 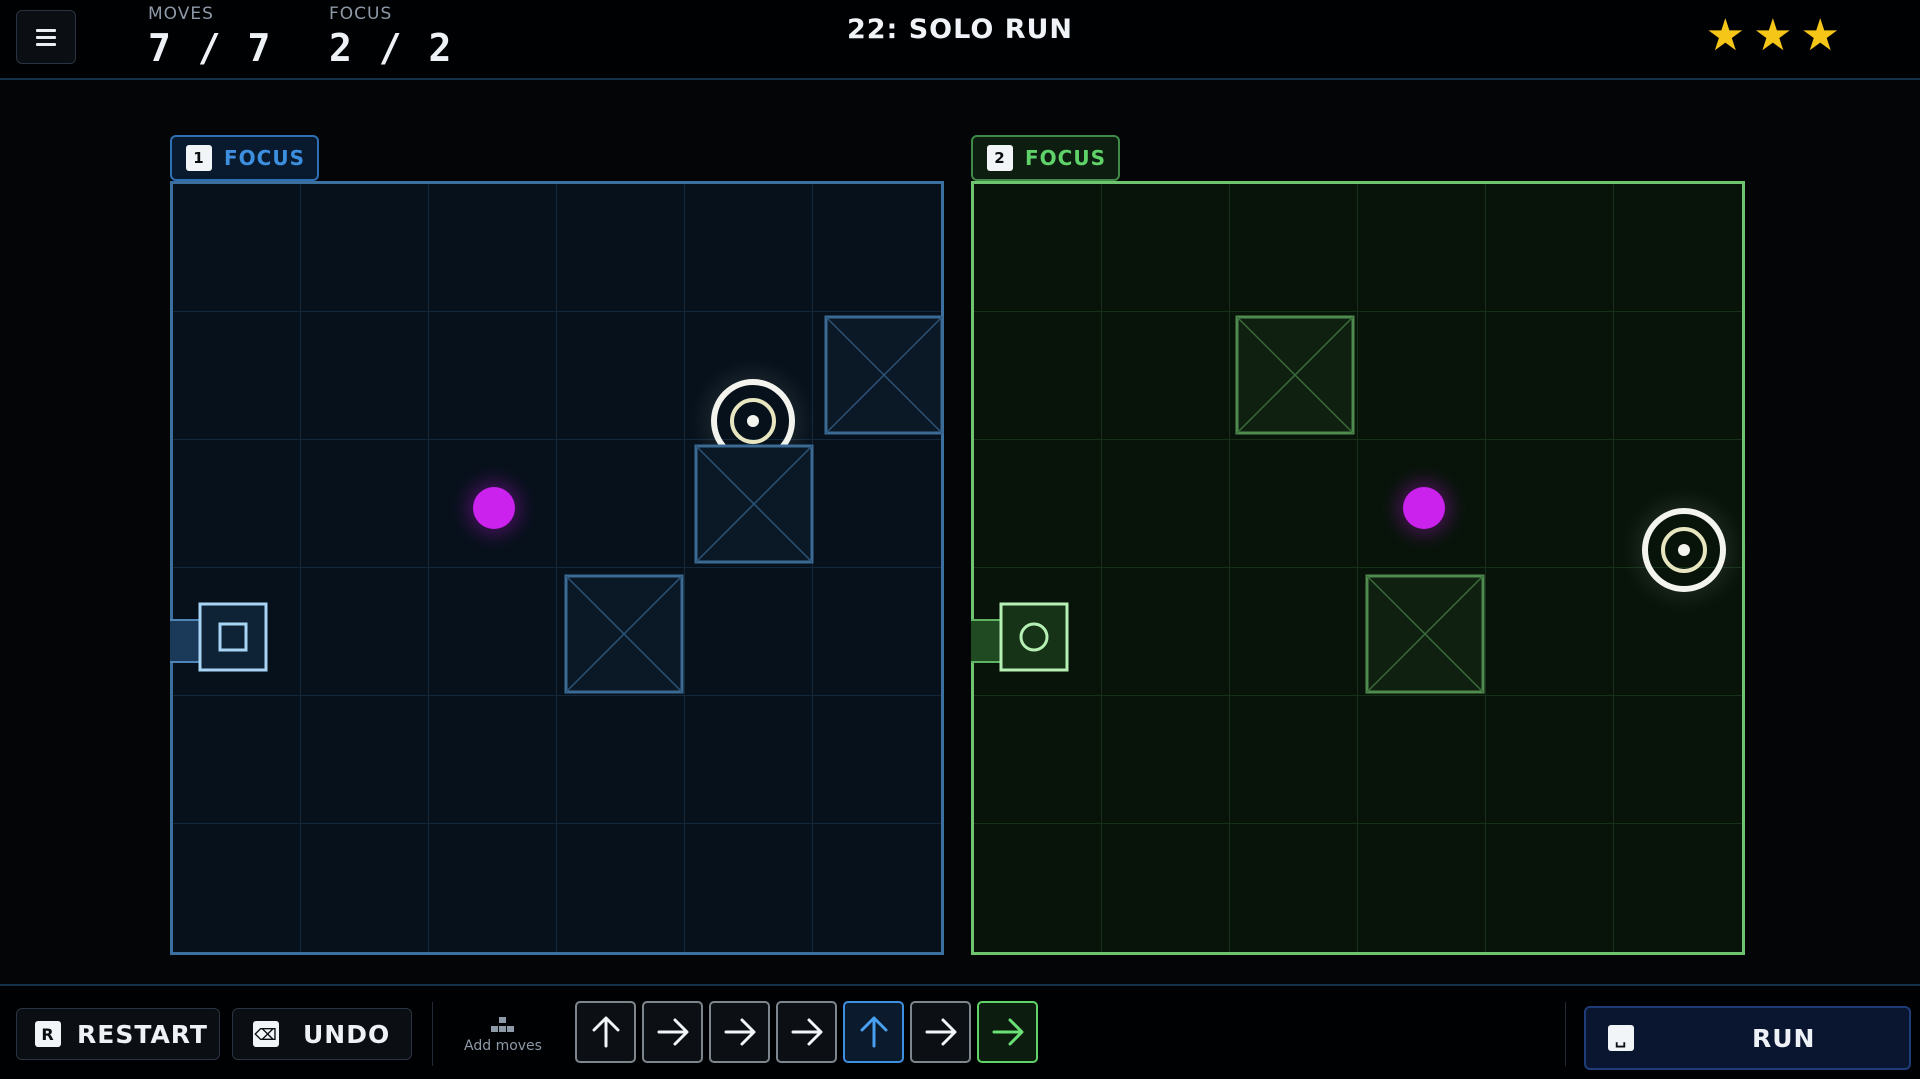 I want to click on board-1-number: 1, so click(x=199, y=158).